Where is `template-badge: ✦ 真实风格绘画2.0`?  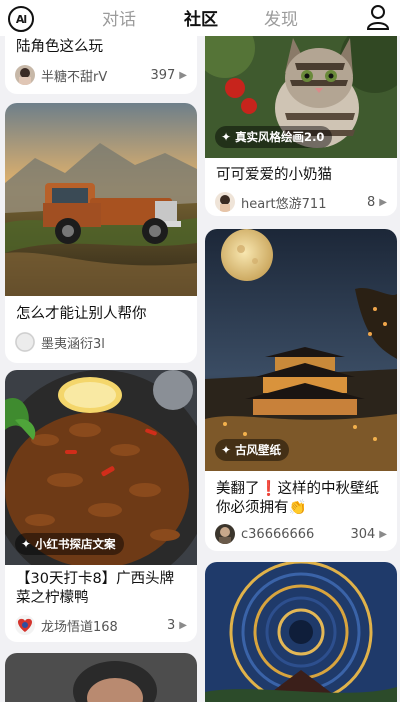
template-badge: ✦ 真实风格绘画2.0 is located at coordinates (274, 137).